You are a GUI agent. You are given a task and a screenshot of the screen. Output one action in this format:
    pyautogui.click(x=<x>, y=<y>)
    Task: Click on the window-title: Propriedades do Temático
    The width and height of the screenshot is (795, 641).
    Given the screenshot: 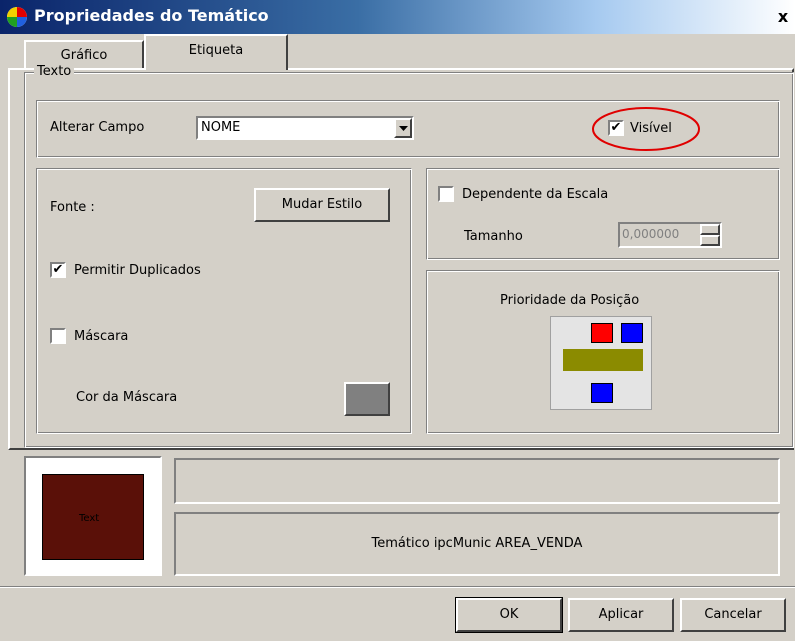 What is the action you would take?
    pyautogui.click(x=151, y=15)
    